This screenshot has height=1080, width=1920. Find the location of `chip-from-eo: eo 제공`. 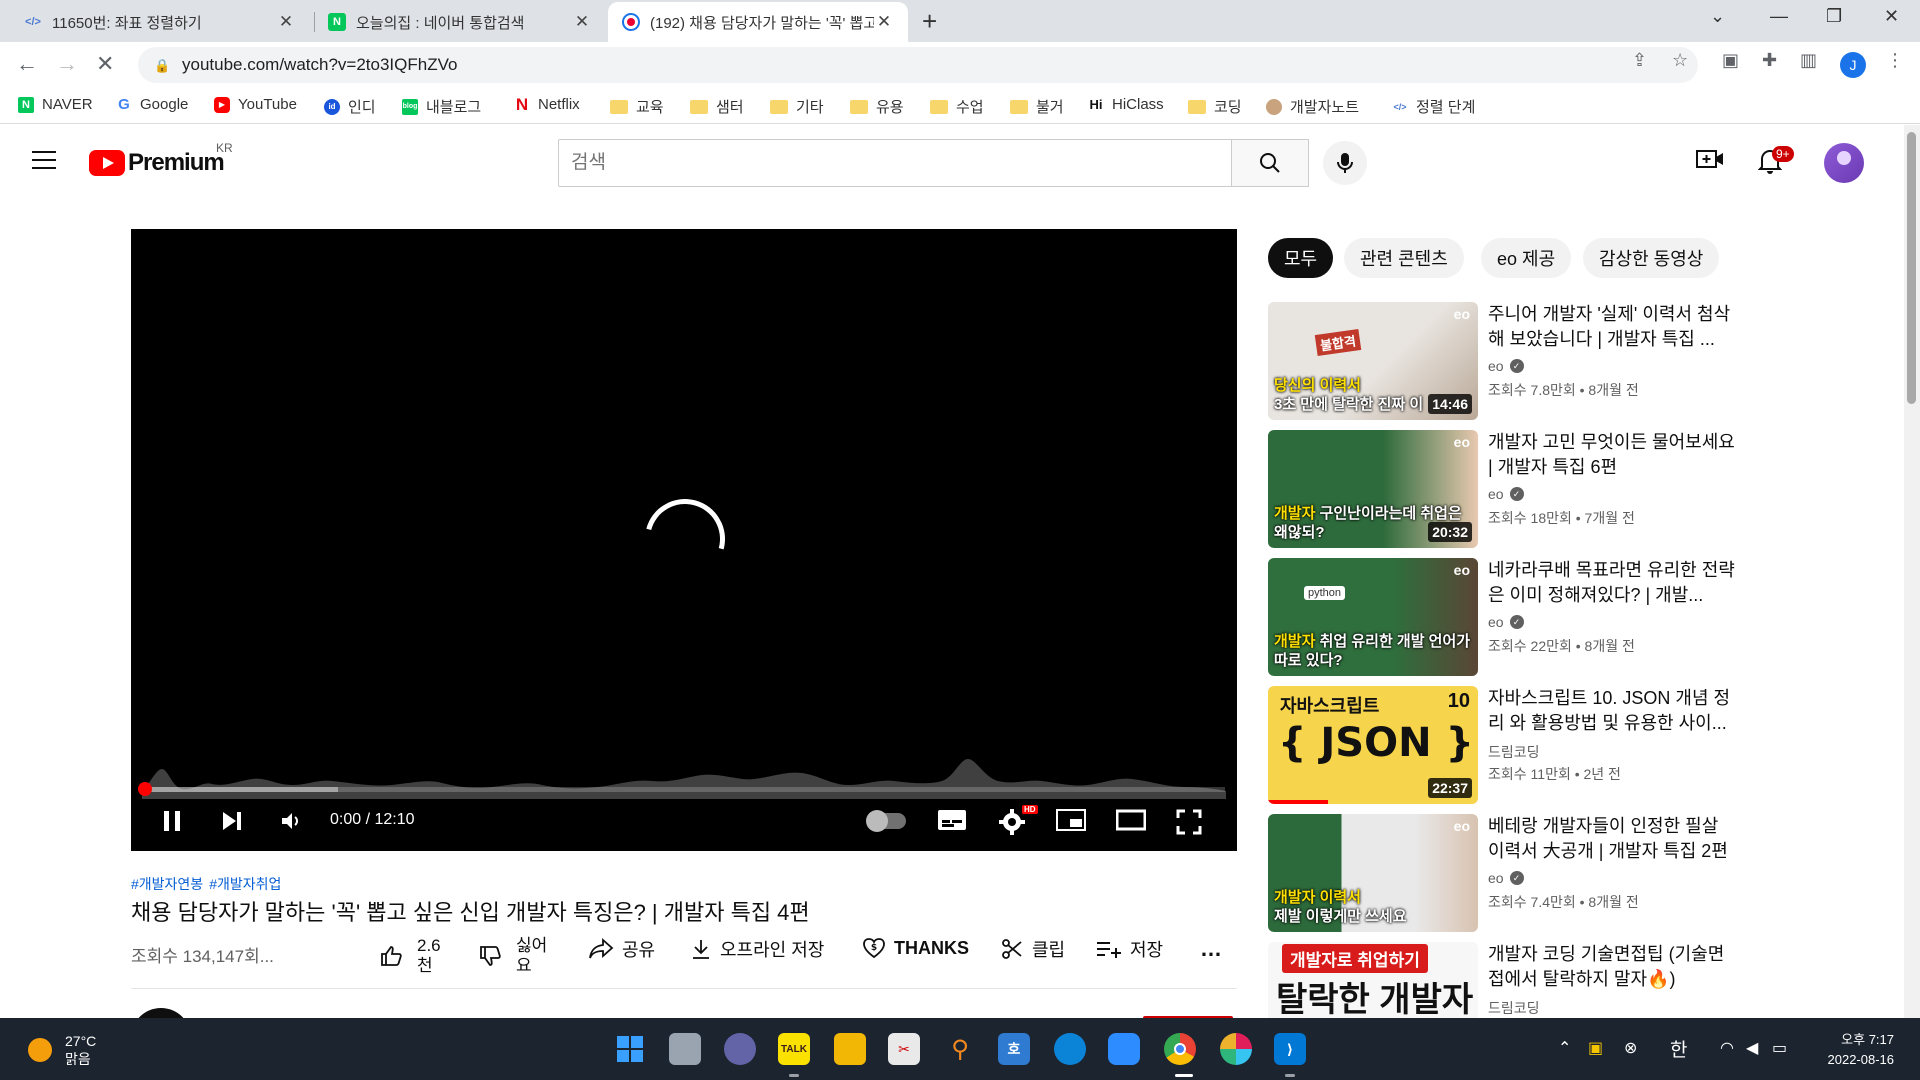

chip-from-eo: eo 제공 is located at coordinates (1526, 258).